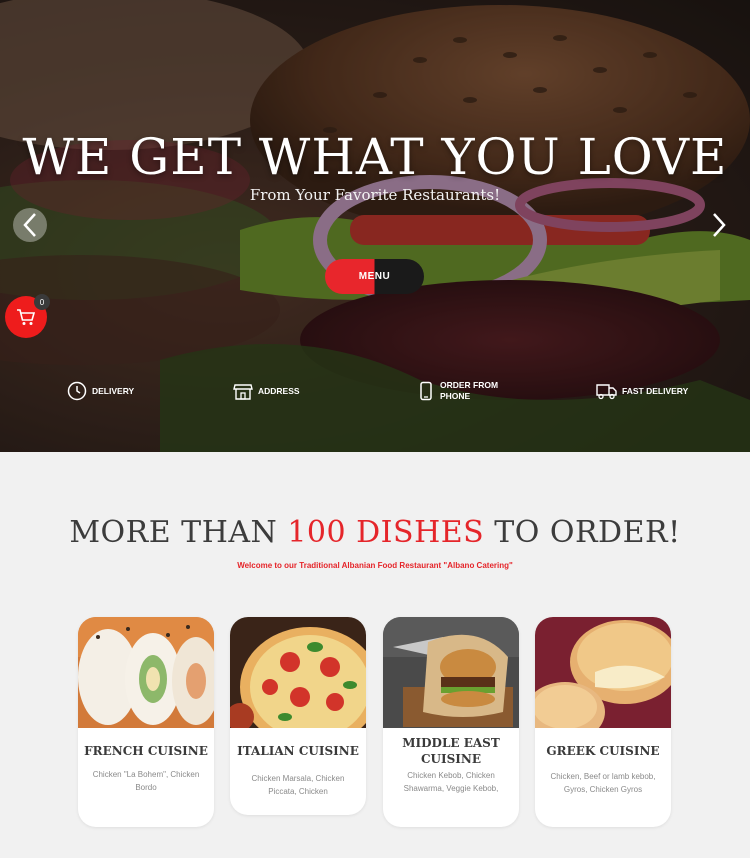 The image size is (750, 858). What do you see at coordinates (607, 391) in the screenshot?
I see `truck-icon` at bounding box center [607, 391].